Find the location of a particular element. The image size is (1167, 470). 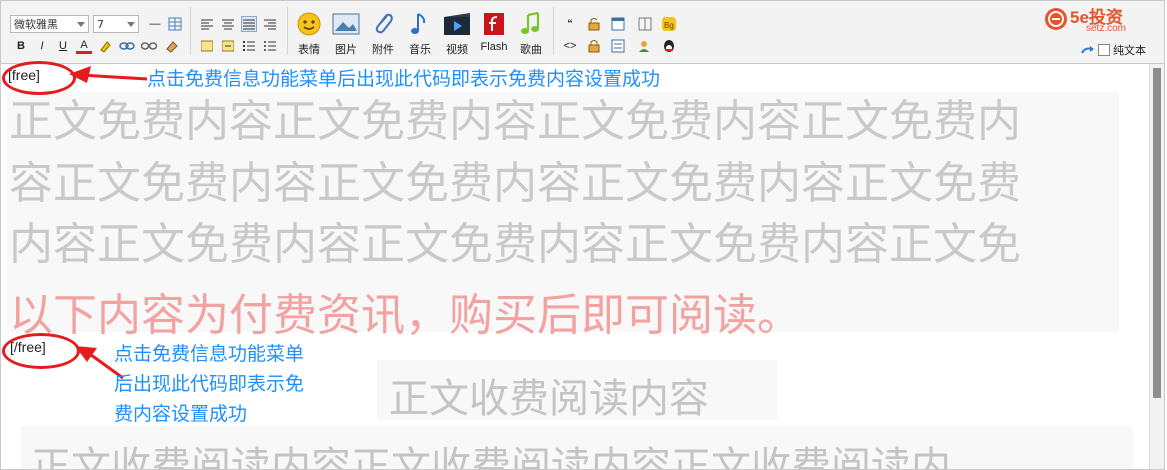

qq-button is located at coordinates (669, 46).